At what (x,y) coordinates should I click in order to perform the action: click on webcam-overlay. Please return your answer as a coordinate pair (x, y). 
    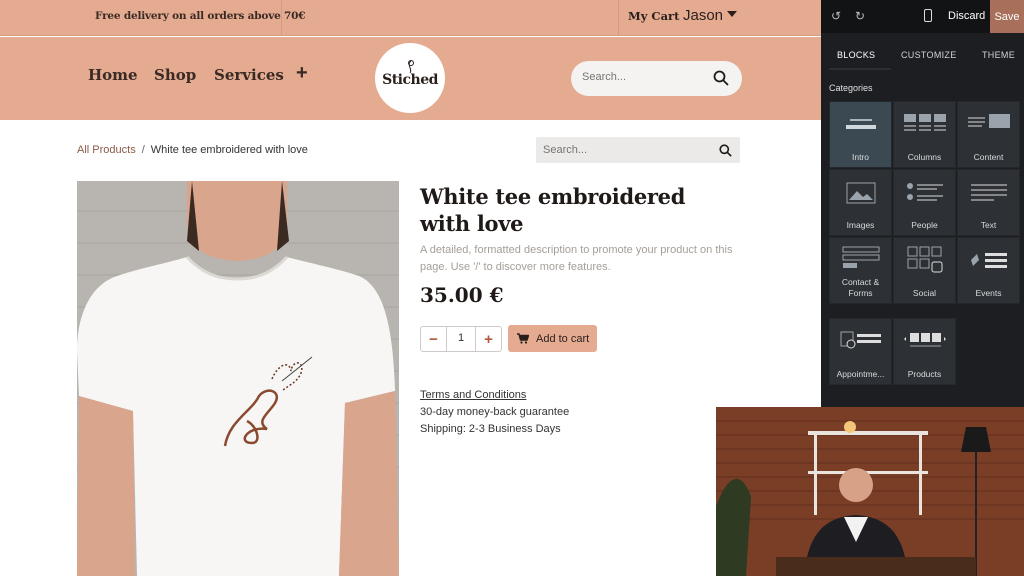
    Looking at the image, I should click on (870, 491).